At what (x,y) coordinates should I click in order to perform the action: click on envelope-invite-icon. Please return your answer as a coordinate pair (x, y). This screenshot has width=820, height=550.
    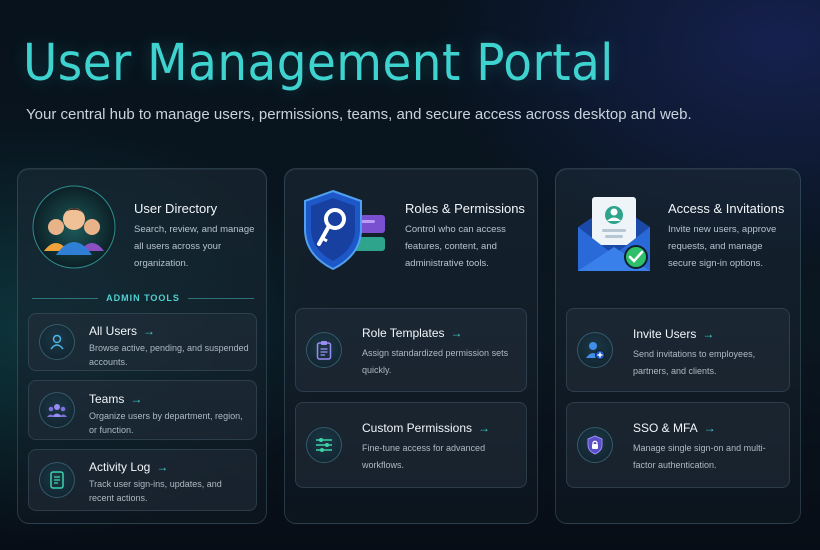
    Looking at the image, I should click on (614, 234).